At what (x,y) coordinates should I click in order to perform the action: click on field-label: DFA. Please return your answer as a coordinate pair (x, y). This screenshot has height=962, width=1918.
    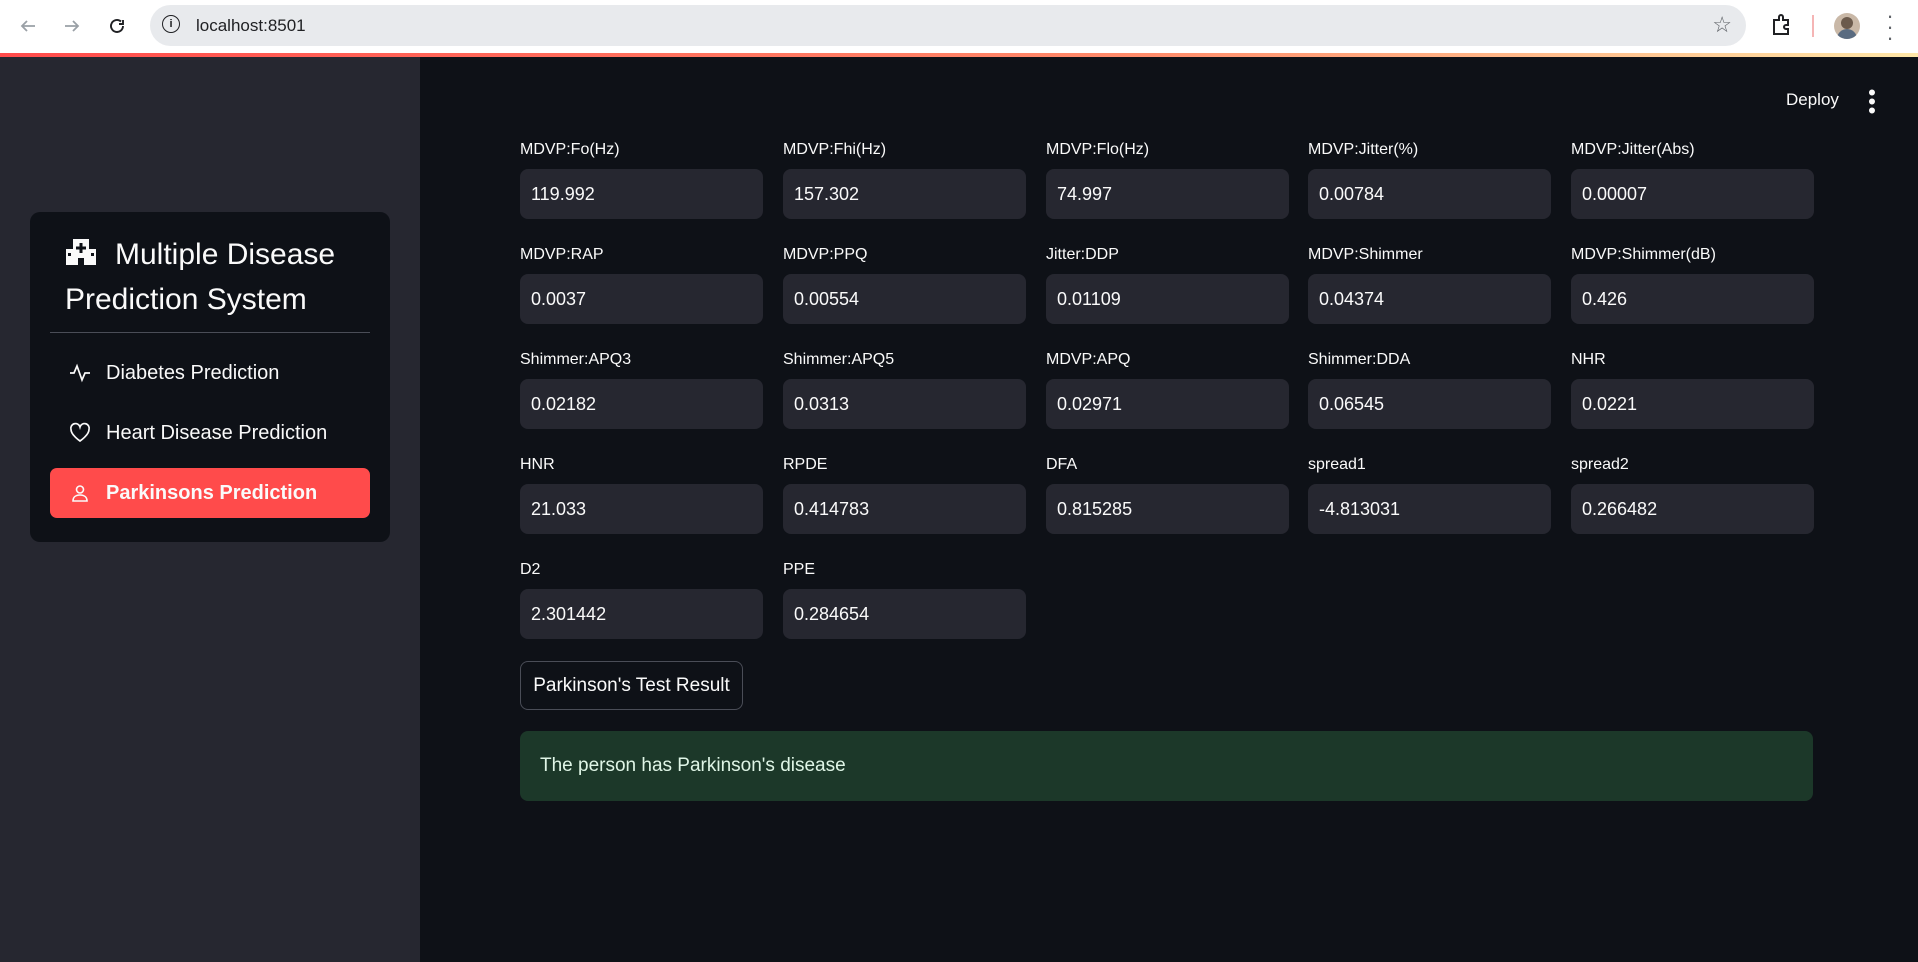
    Looking at the image, I should click on (1062, 464).